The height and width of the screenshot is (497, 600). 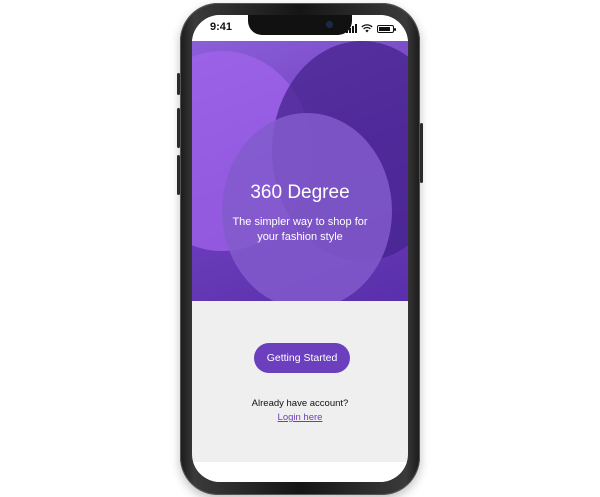 I want to click on battery-icon, so click(x=386, y=29).